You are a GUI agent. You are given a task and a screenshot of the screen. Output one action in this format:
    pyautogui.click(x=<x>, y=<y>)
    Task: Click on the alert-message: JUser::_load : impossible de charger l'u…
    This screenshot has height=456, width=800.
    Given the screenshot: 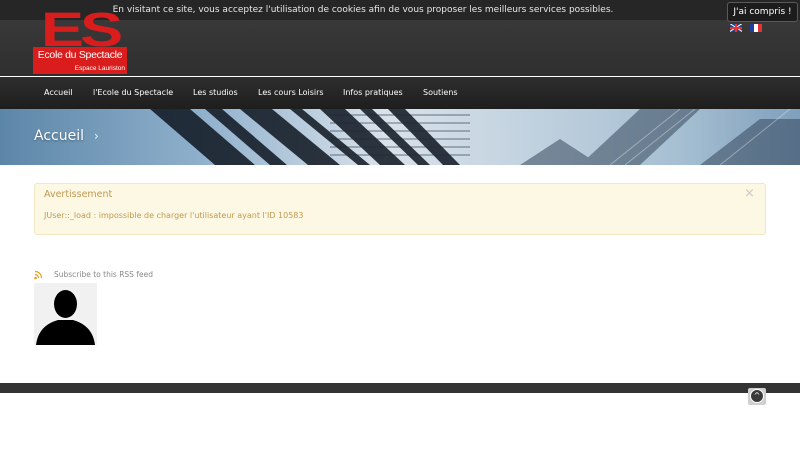 What is the action you would take?
    pyautogui.click(x=174, y=215)
    